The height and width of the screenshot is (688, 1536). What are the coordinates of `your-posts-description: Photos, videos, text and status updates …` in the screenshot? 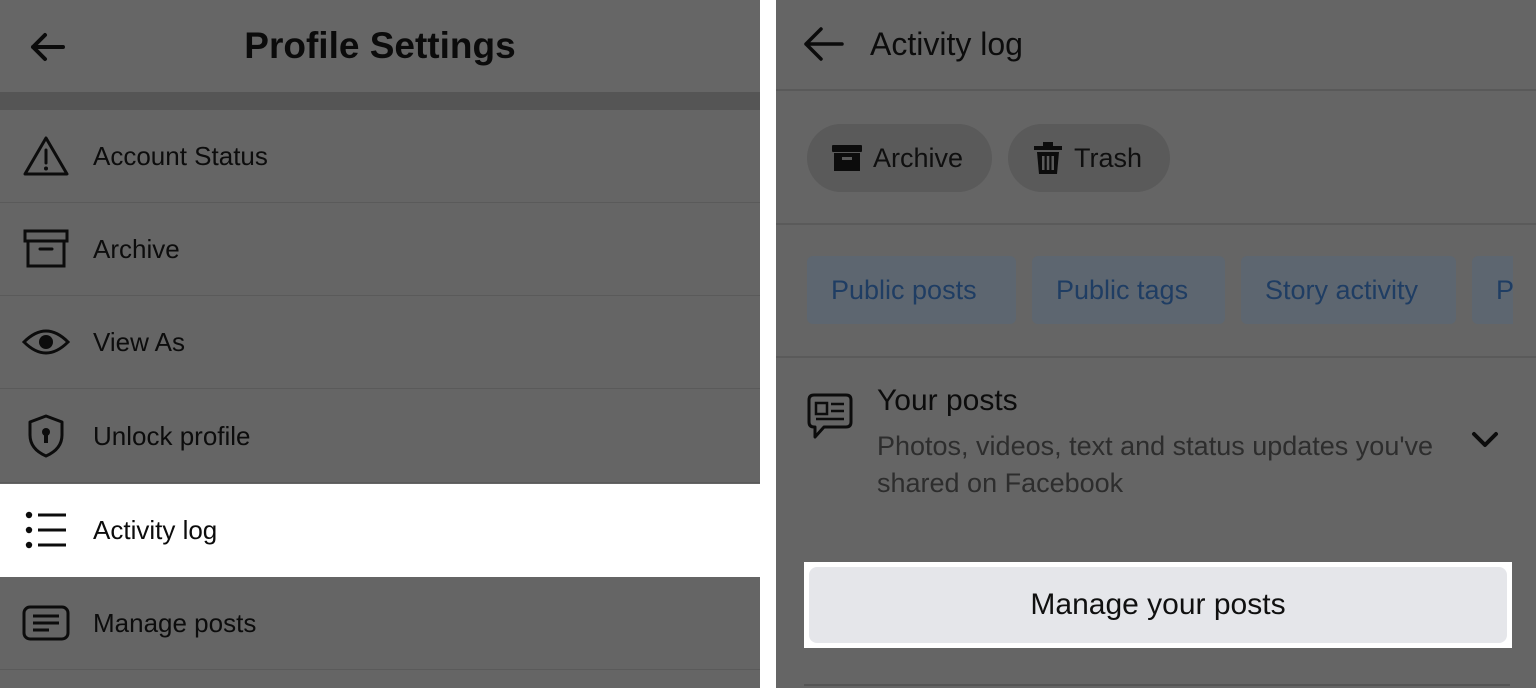 It's located at (1155, 464).